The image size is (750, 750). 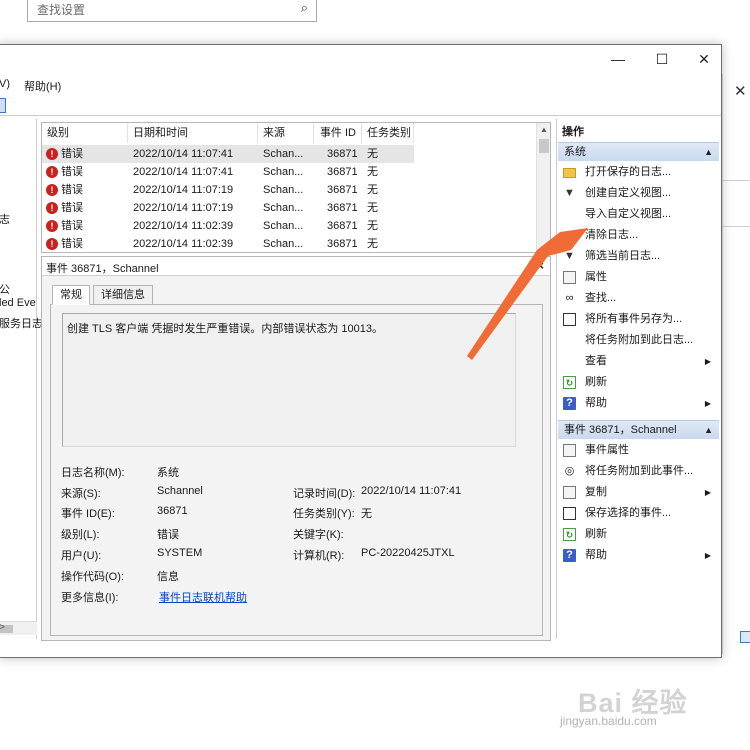 What do you see at coordinates (71, 295) in the screenshot?
I see `tab-general: 常规` at bounding box center [71, 295].